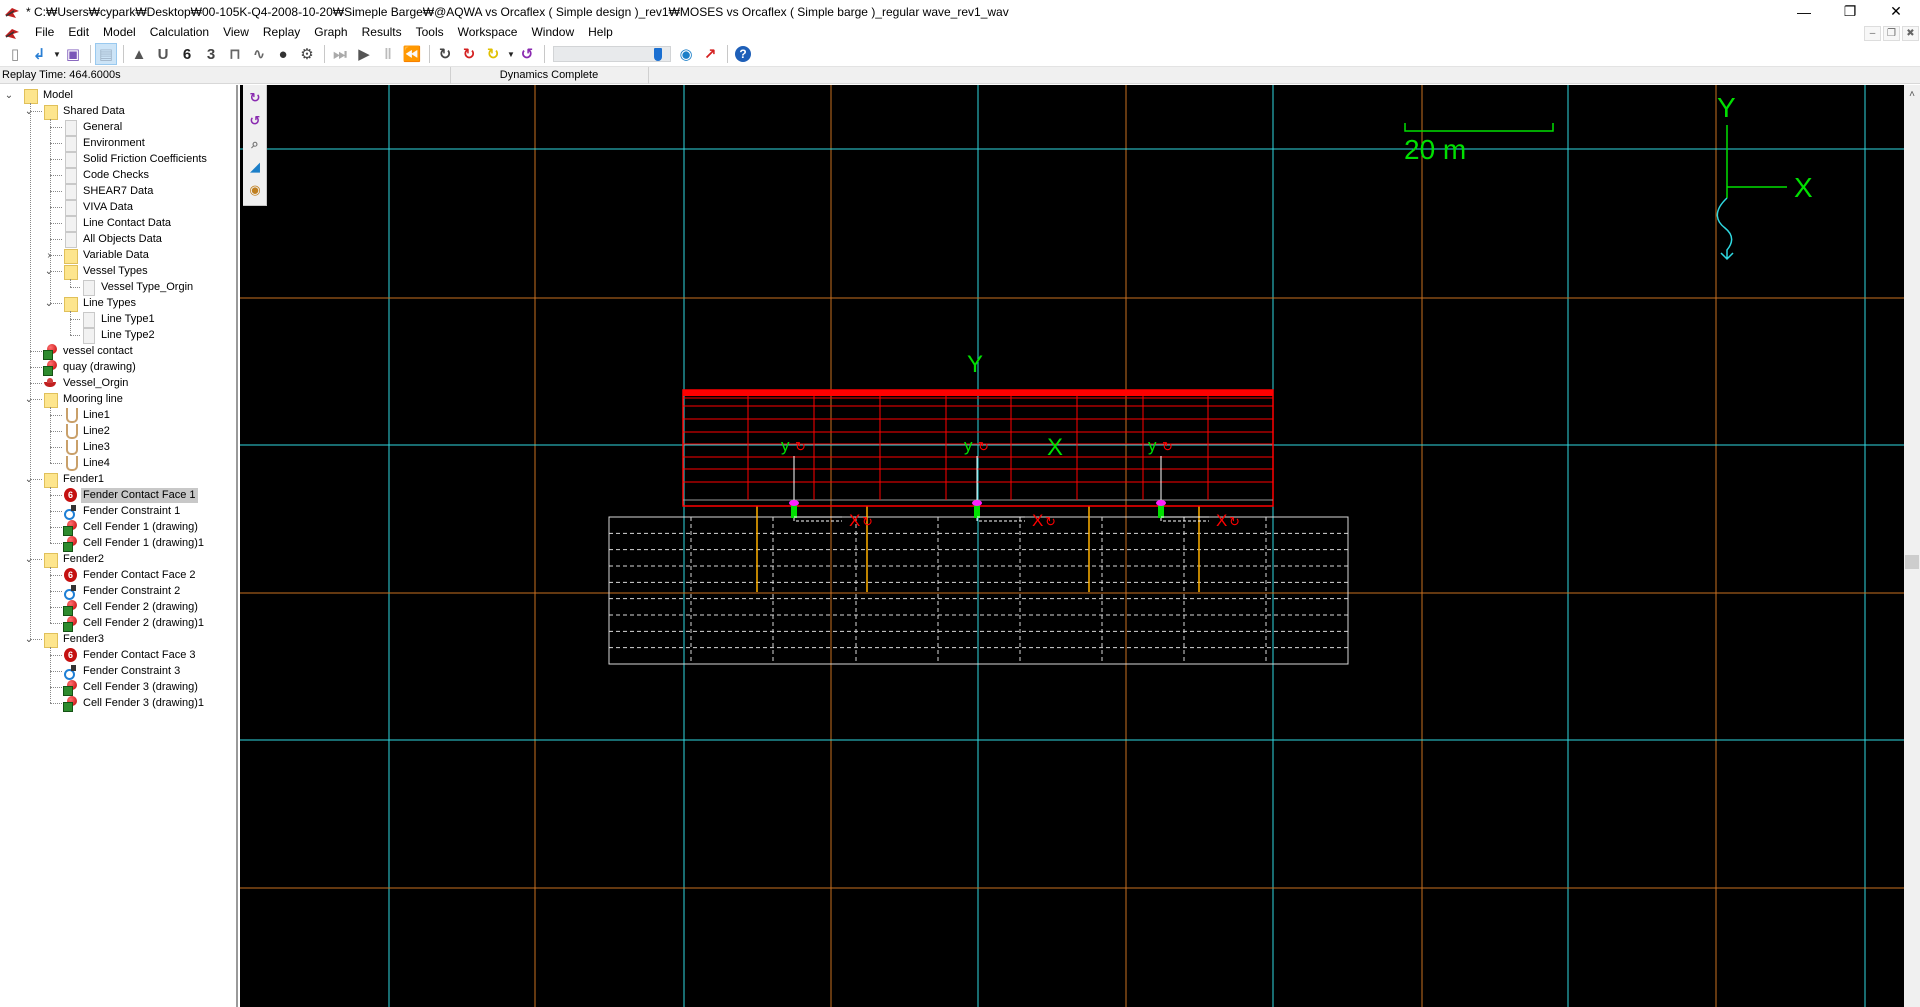 The image size is (1920, 1007). Describe the element at coordinates (255, 167) in the screenshot. I see `shaded-view-icon: ◢` at that location.